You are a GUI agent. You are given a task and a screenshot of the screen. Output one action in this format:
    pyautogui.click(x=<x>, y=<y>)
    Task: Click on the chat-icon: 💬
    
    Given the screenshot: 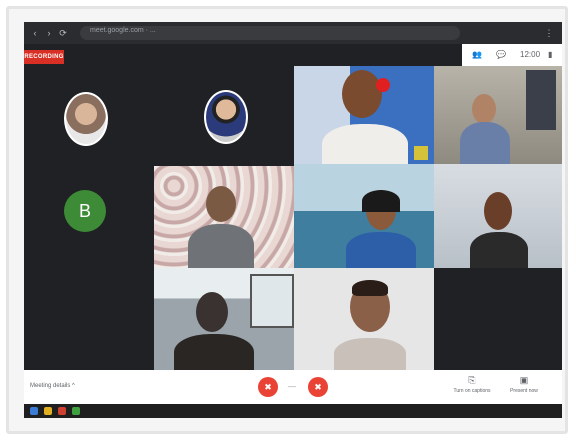 What is the action you would take?
    pyautogui.click(x=501, y=54)
    